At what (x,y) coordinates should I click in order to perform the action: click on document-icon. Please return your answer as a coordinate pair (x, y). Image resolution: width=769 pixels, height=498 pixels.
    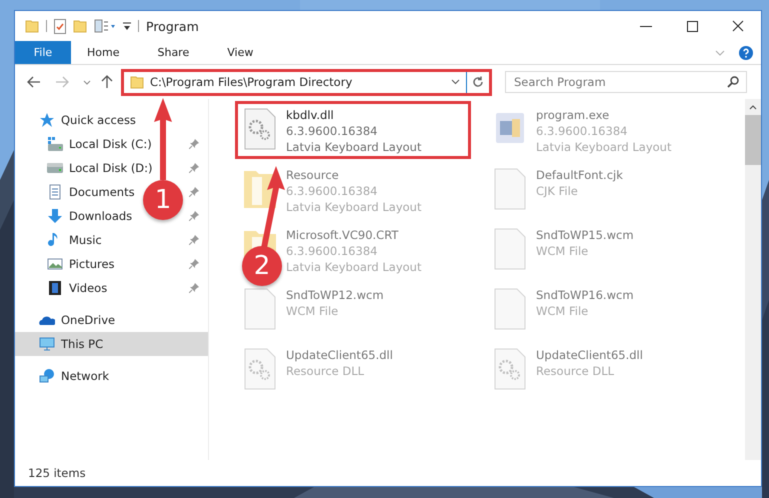
    Looking at the image, I should click on (55, 192).